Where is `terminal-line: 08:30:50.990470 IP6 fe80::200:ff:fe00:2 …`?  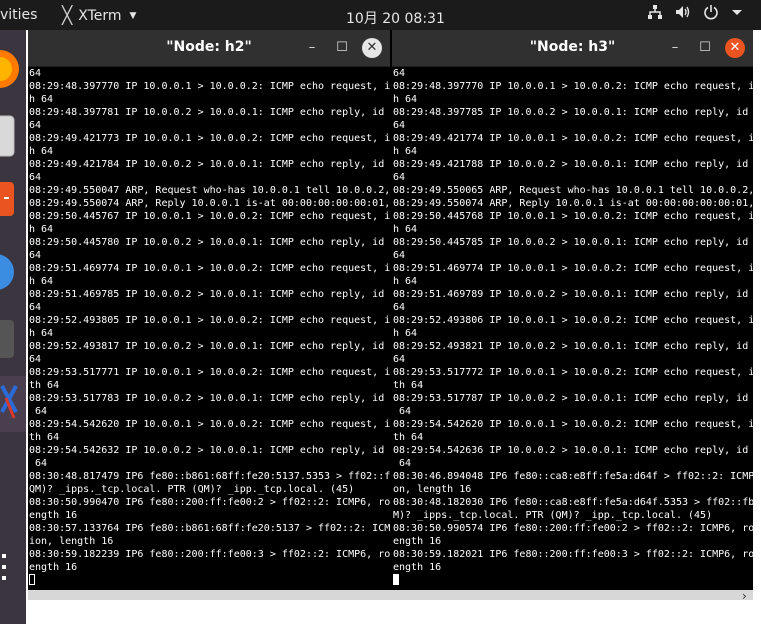
terminal-line: 08:30:50.990470 IP6 fe80::200:ff:fe00:2 … is located at coordinates (209, 502).